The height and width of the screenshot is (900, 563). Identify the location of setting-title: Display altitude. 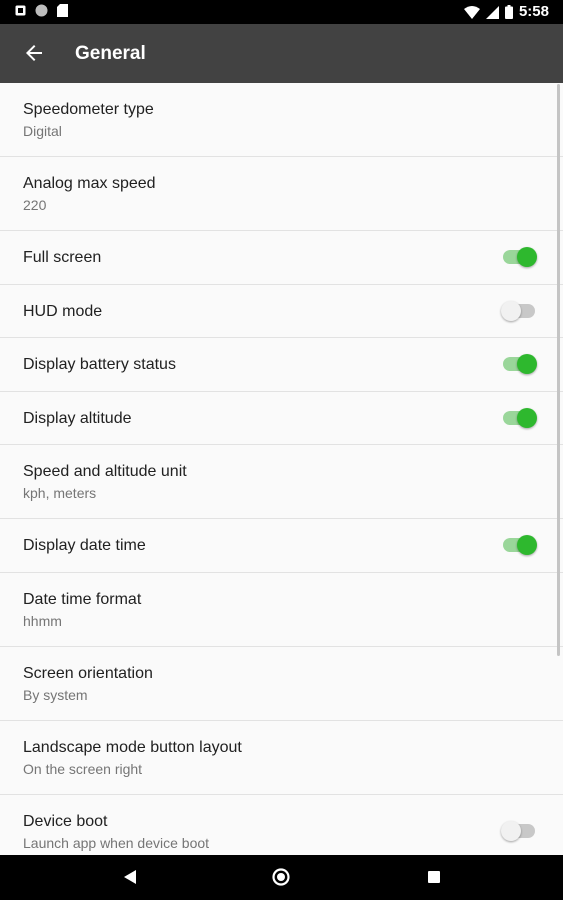
(77, 418).